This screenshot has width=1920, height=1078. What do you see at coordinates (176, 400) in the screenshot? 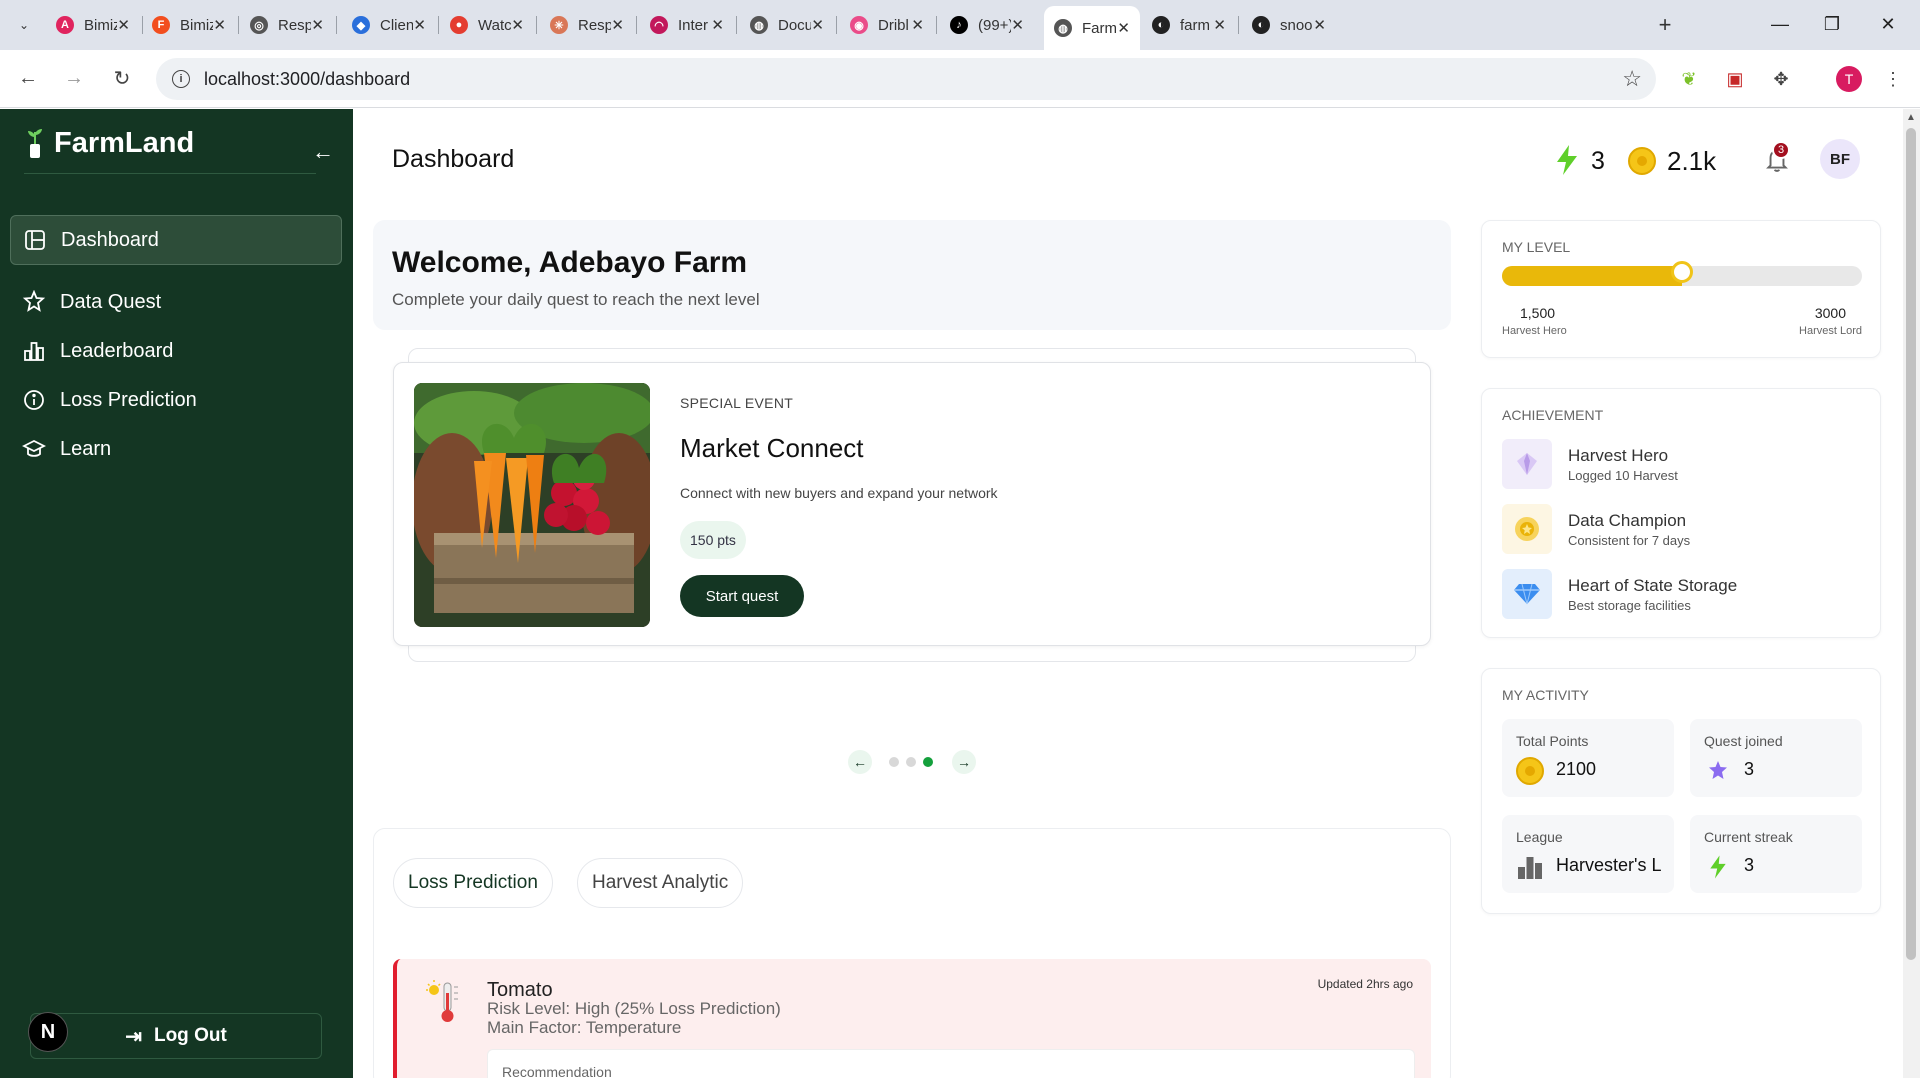
I see `sidebar-item-loss-prediction: Loss Prediction` at bounding box center [176, 400].